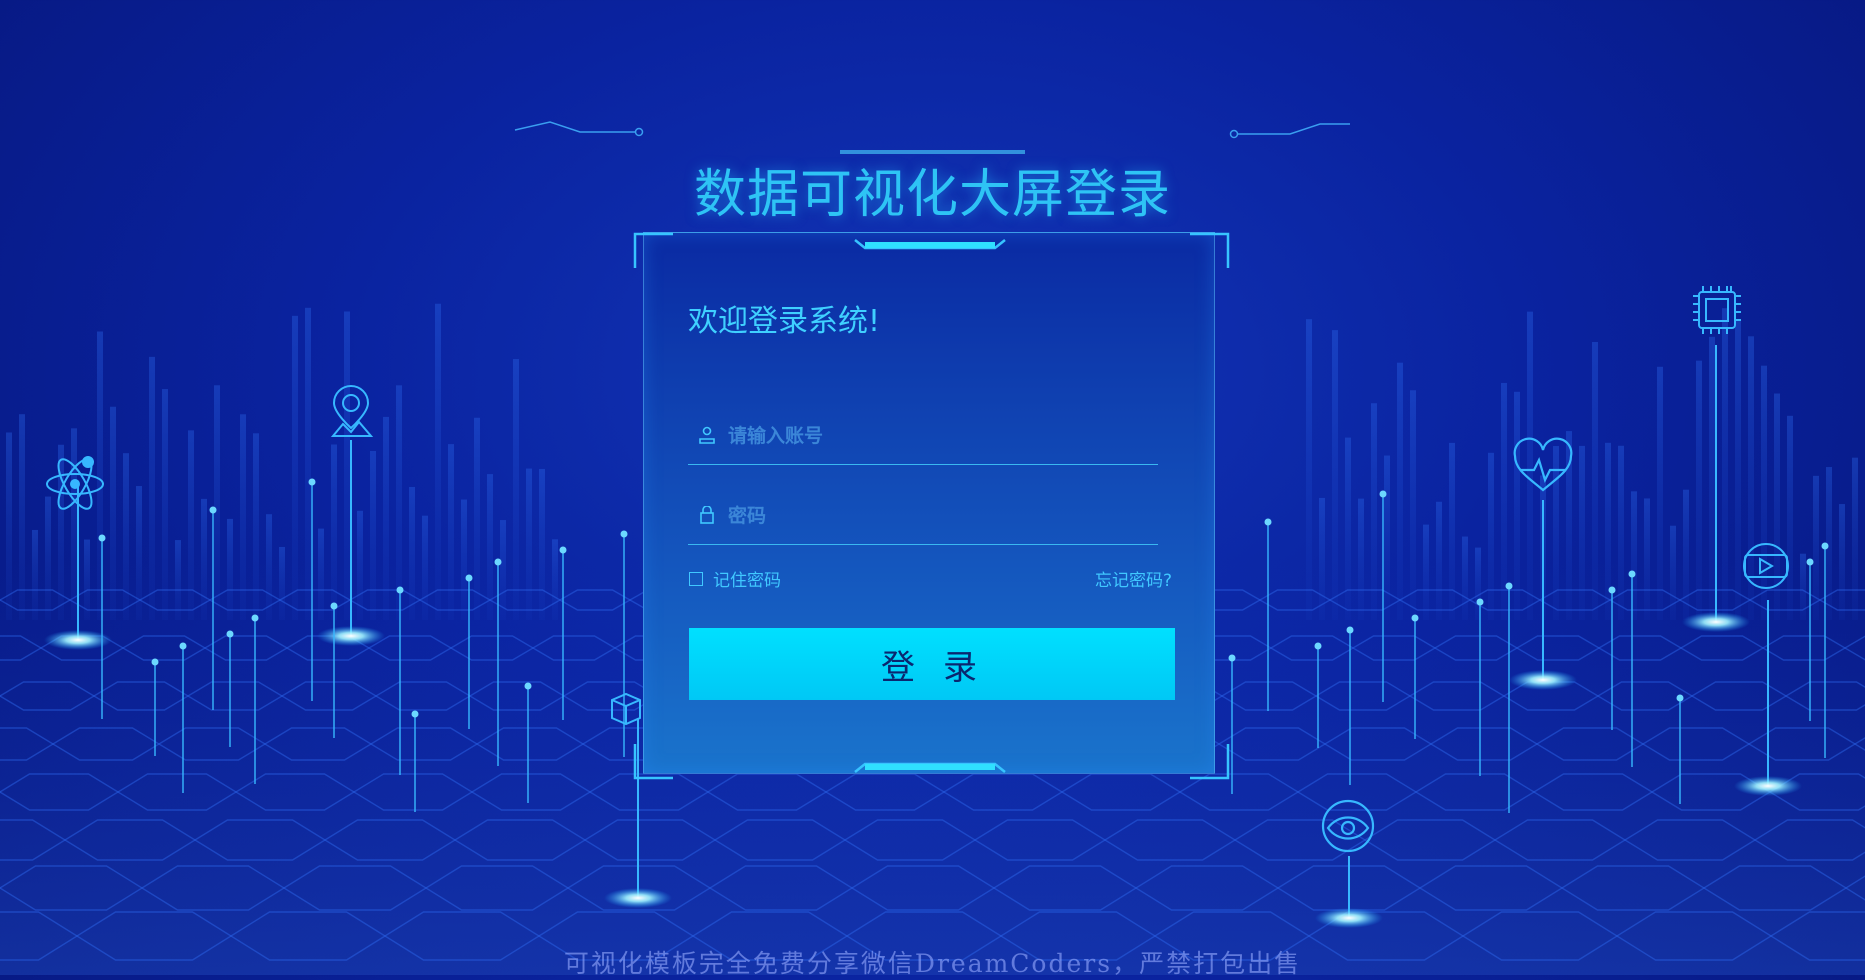 The width and height of the screenshot is (1865, 980). Describe the element at coordinates (1717, 310) in the screenshot. I see `chip-icon` at that location.